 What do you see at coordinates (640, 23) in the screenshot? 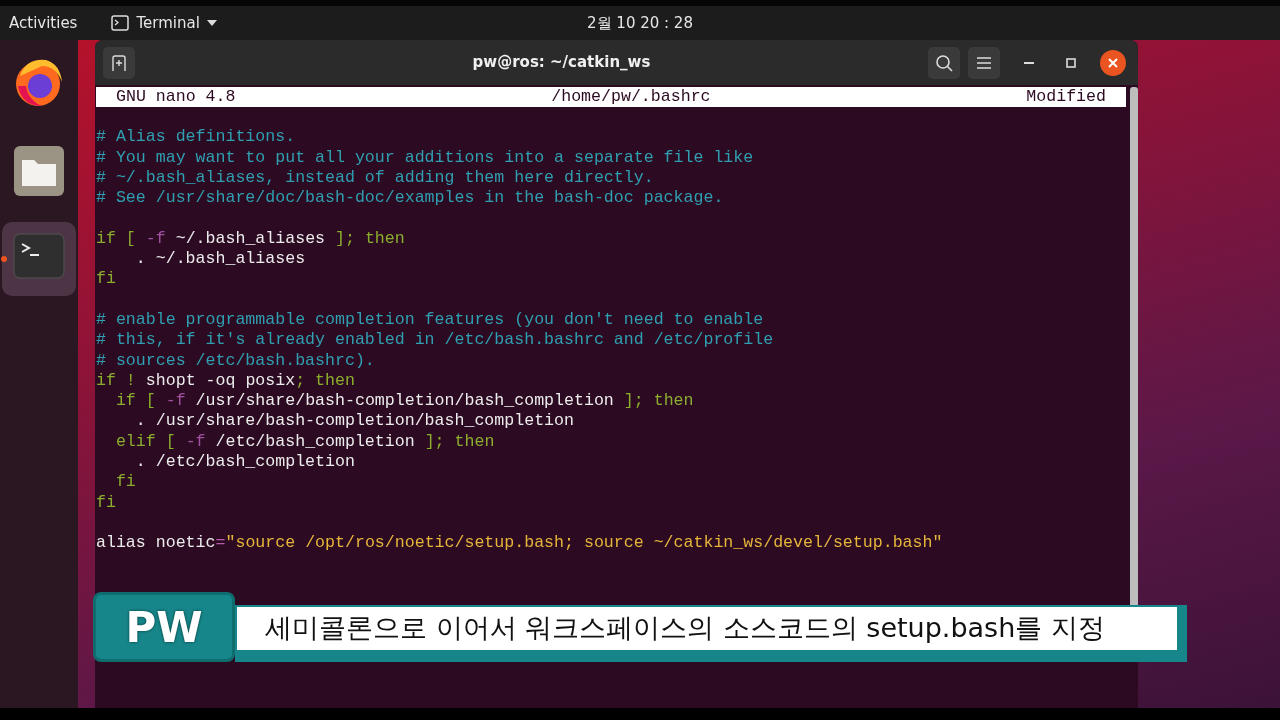
I see `clock: 2월 10 20 : 28` at bounding box center [640, 23].